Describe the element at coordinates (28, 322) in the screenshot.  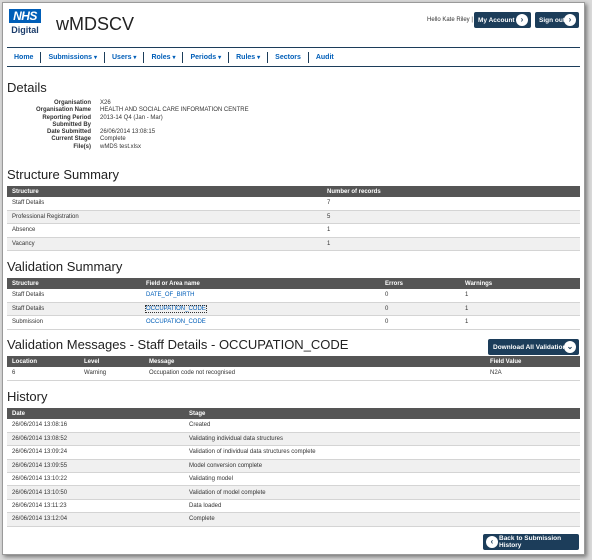
I see `cell-text: Submission` at that location.